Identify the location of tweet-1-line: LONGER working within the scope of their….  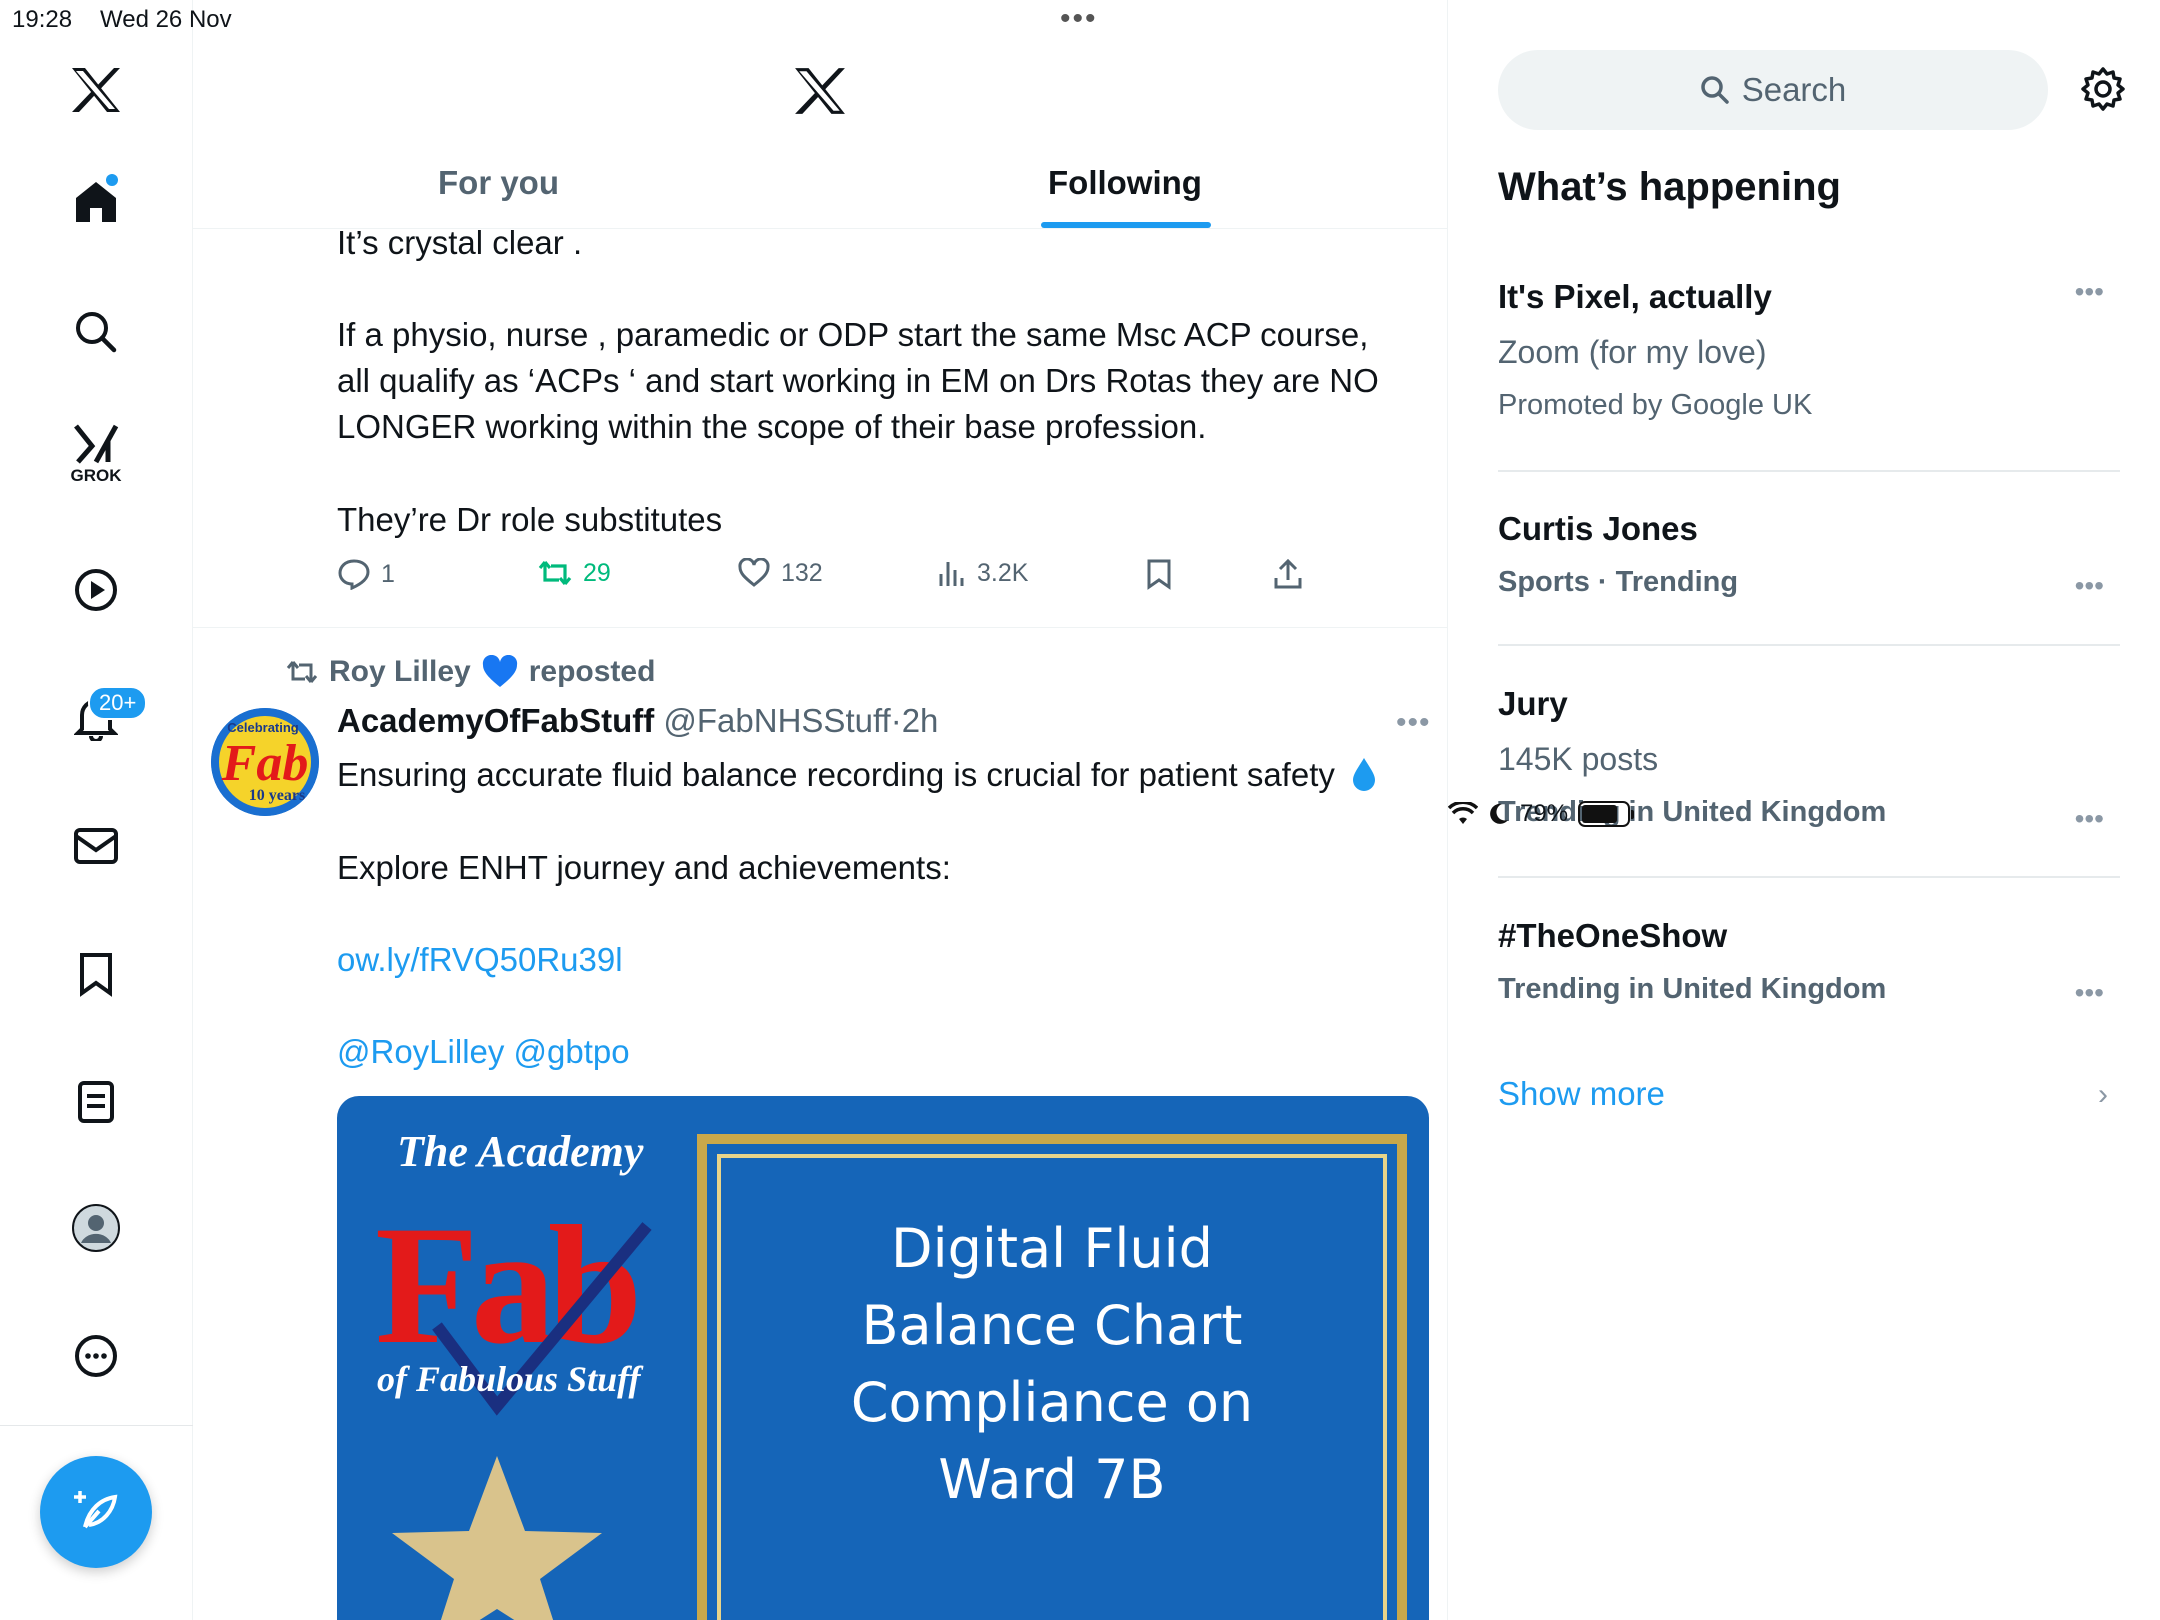
(772, 426).